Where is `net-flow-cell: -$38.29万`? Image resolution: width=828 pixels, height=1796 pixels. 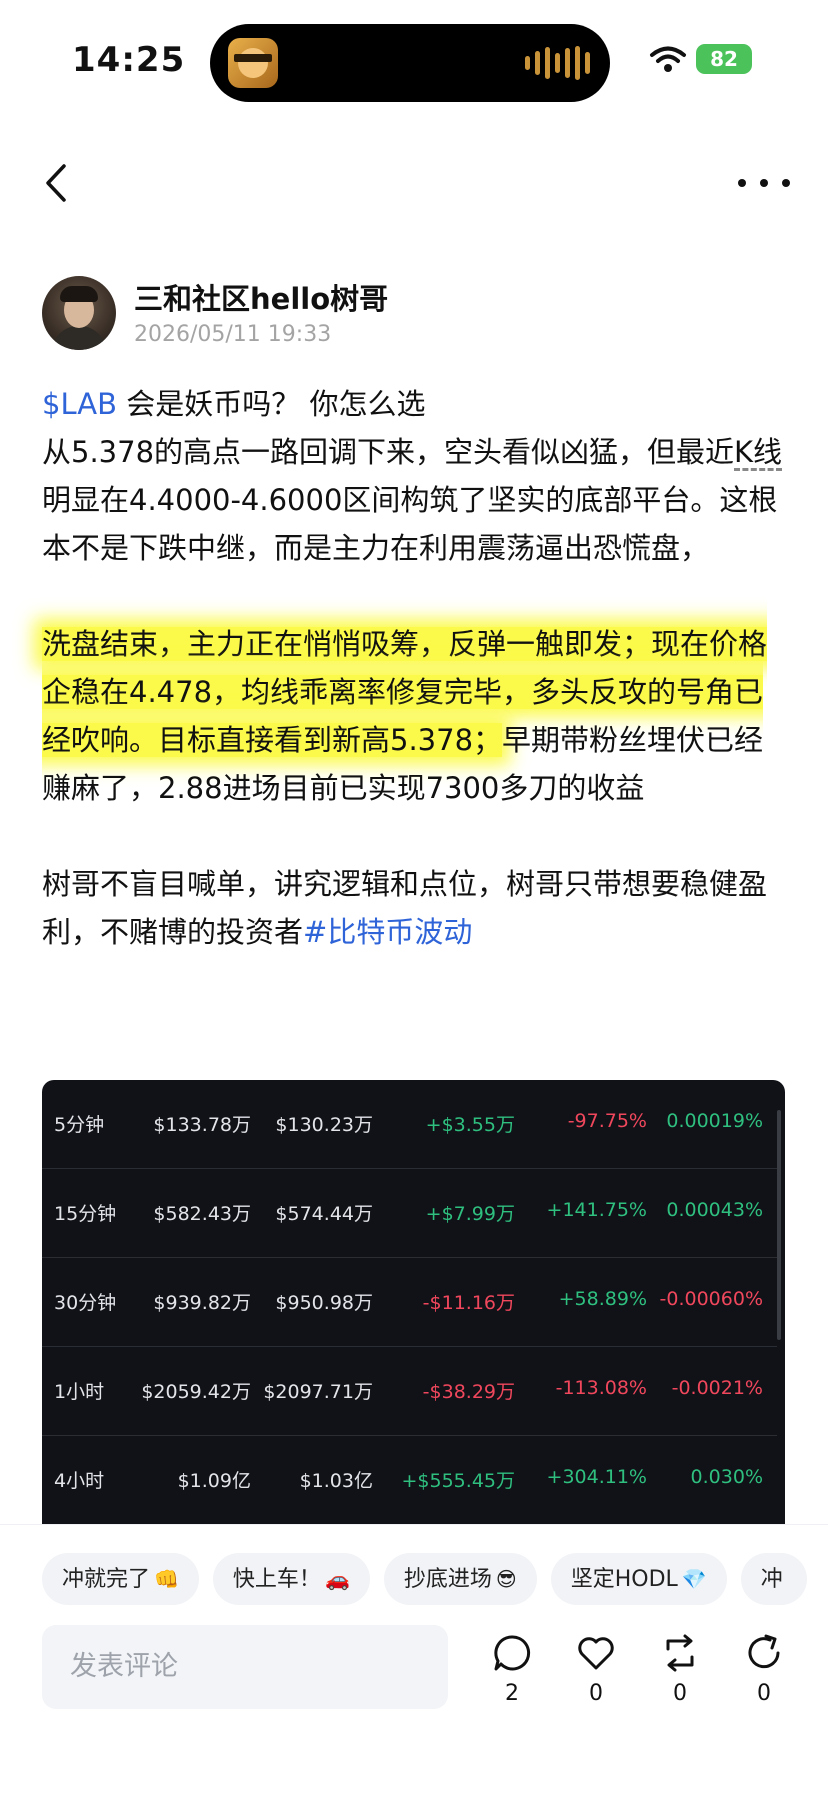
net-flow-cell: -$38.29万 is located at coordinates (468, 1392).